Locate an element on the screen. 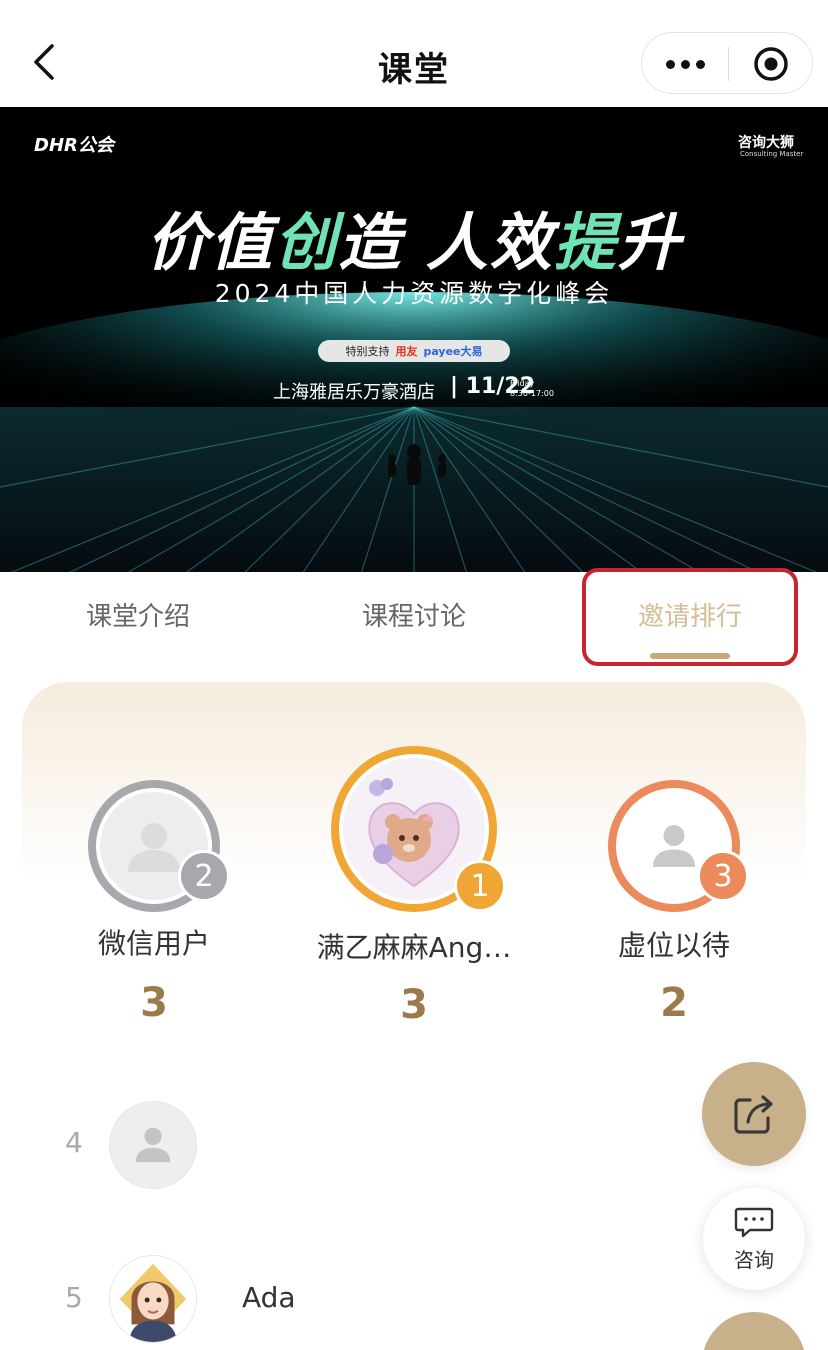  banner-venue: 上海雅居乐万豪酒店 is located at coordinates (354, 392).